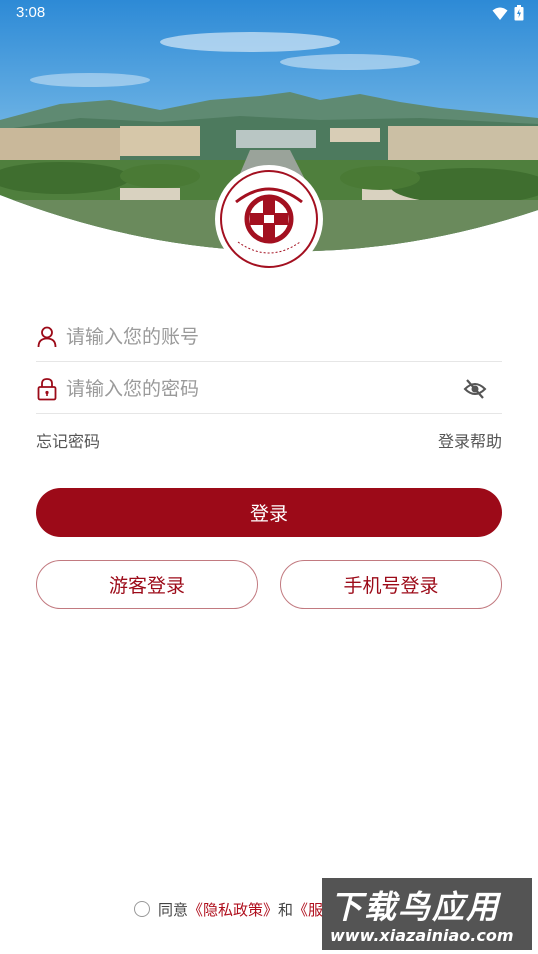 Image resolution: width=538 pixels, height=954 pixels. What do you see at coordinates (286, 909) in the screenshot?
I see `agreement-and: 和` at bounding box center [286, 909].